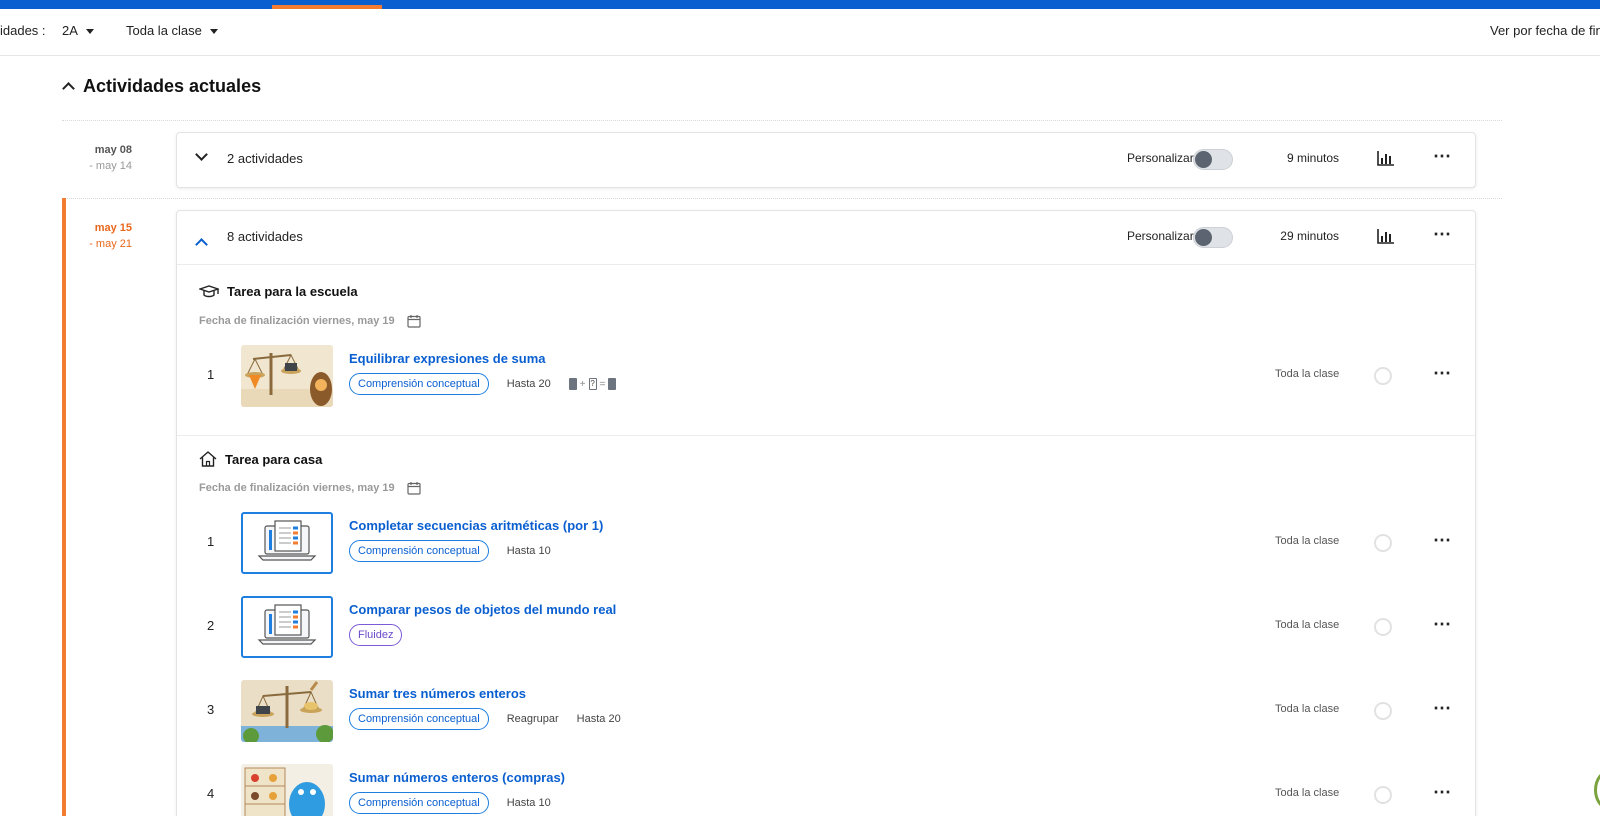 This screenshot has width=1600, height=816. What do you see at coordinates (113, 150) in the screenshot?
I see `week-start: may 08` at bounding box center [113, 150].